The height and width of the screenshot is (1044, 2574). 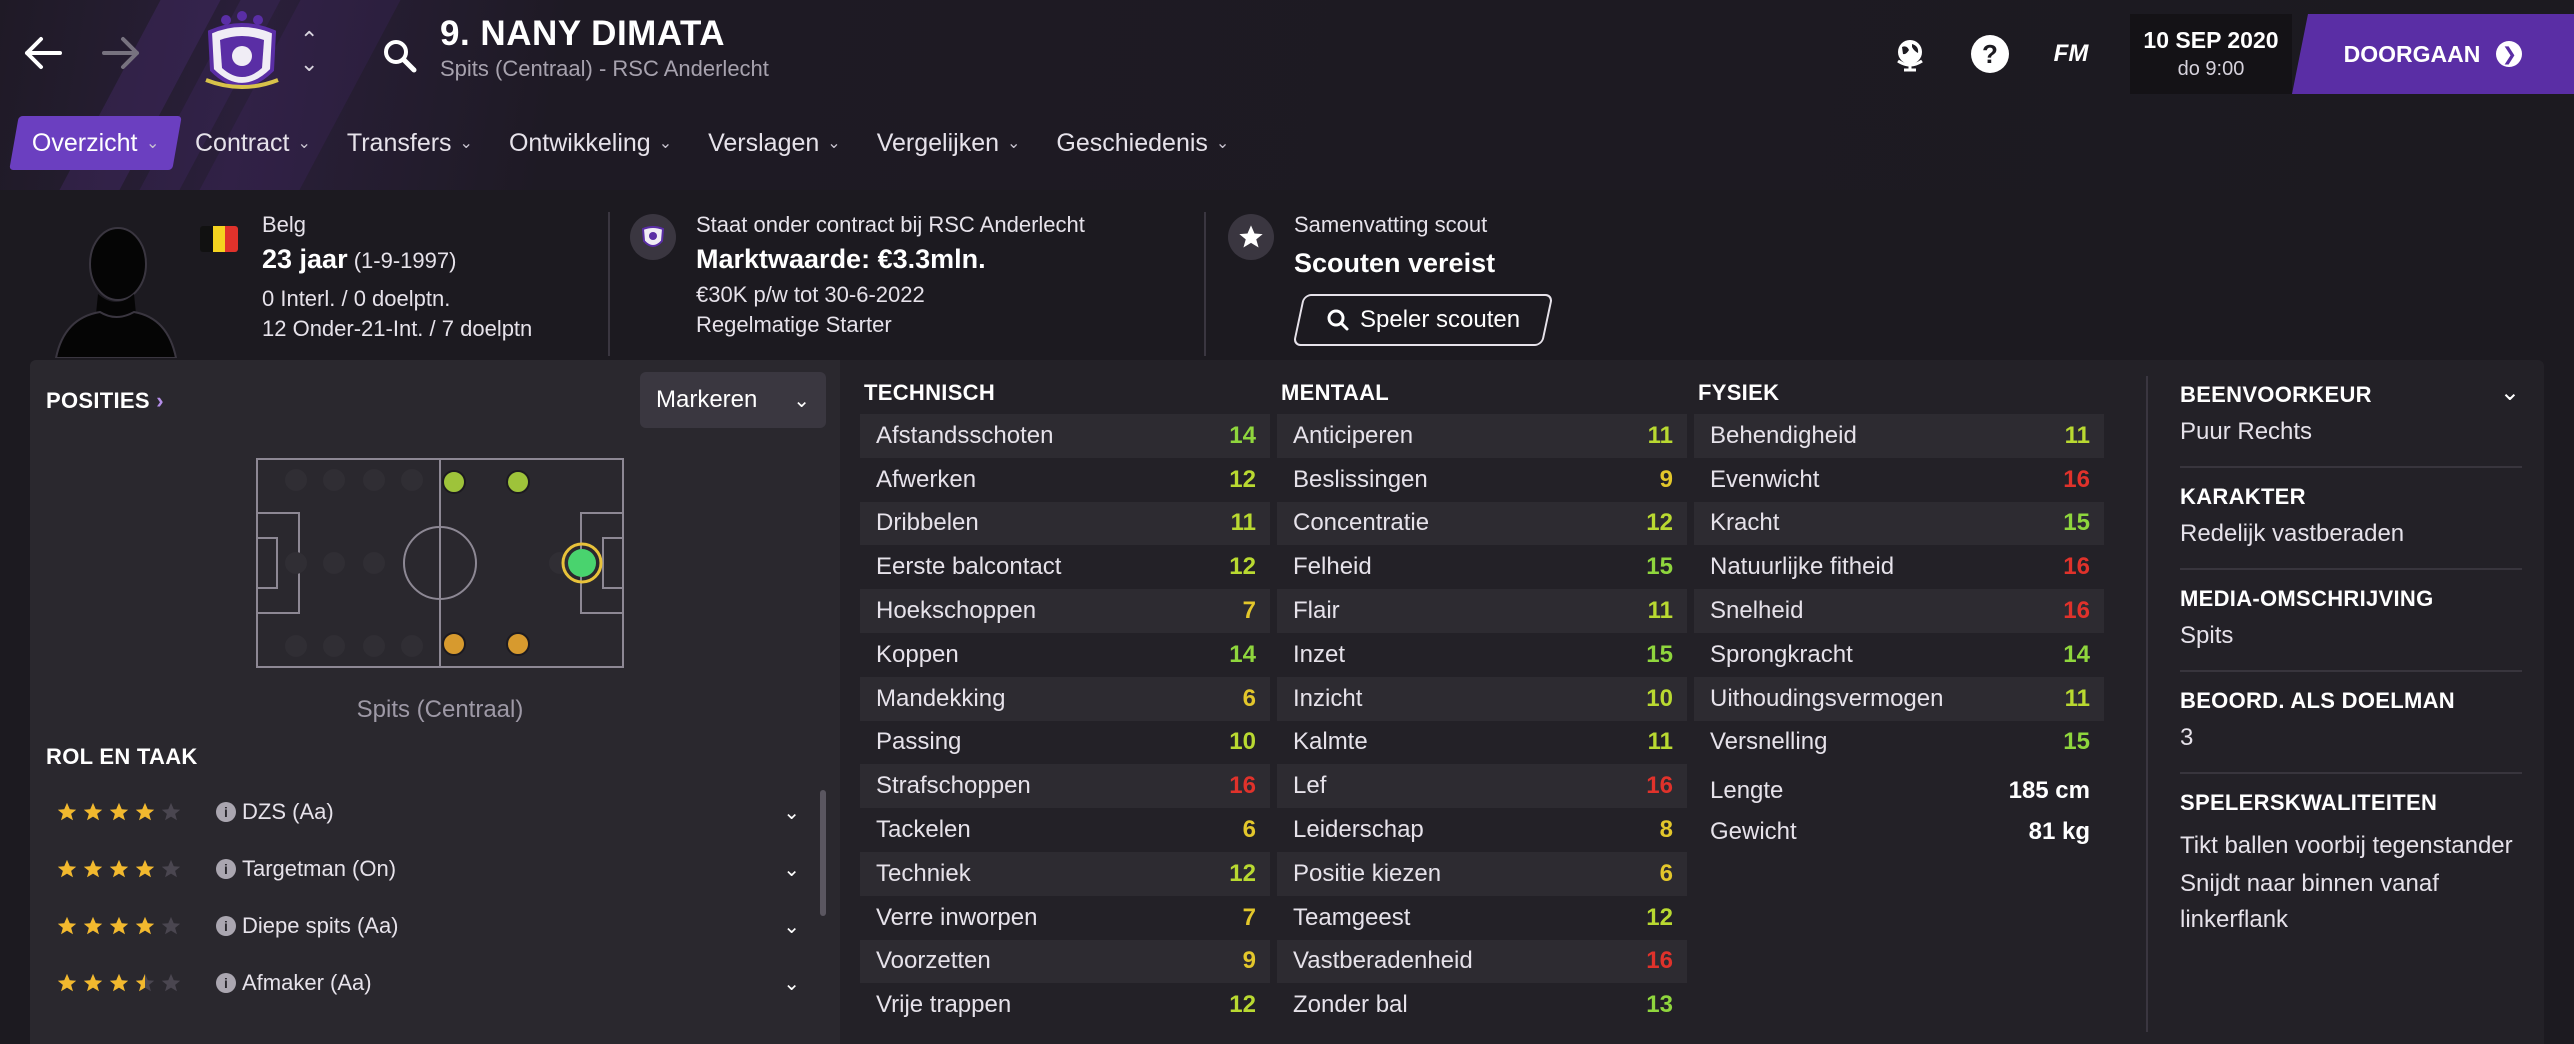 What do you see at coordinates (1065, 436) in the screenshot?
I see `technical-attribute-row: Afstandsschoten 14` at bounding box center [1065, 436].